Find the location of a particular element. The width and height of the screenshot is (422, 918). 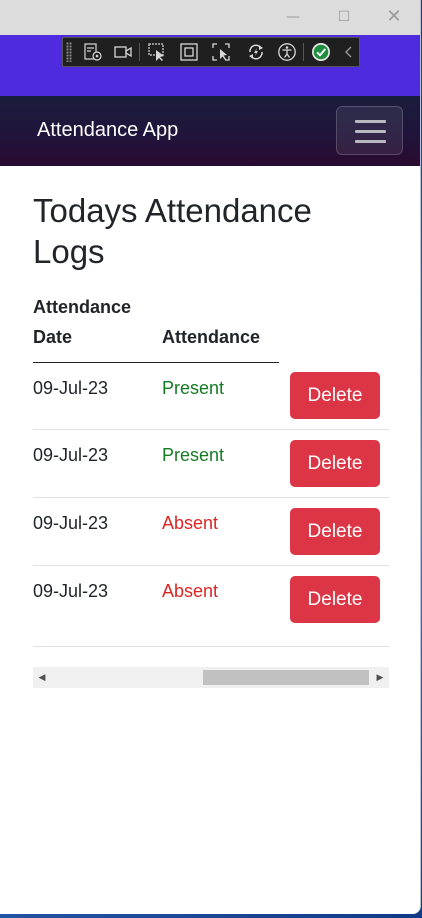

navbar-toggler-button is located at coordinates (369, 130).